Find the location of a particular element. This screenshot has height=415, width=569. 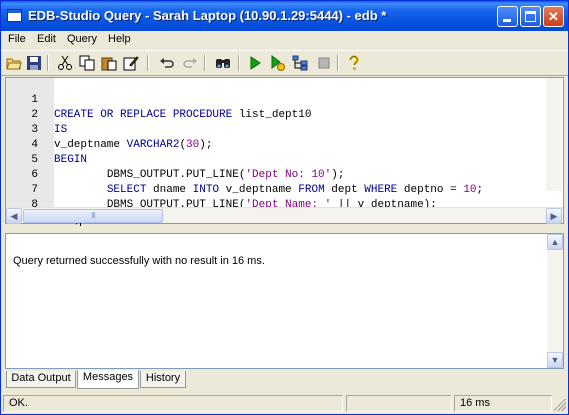

code-line: 8 END; is located at coordinates (276, 204).